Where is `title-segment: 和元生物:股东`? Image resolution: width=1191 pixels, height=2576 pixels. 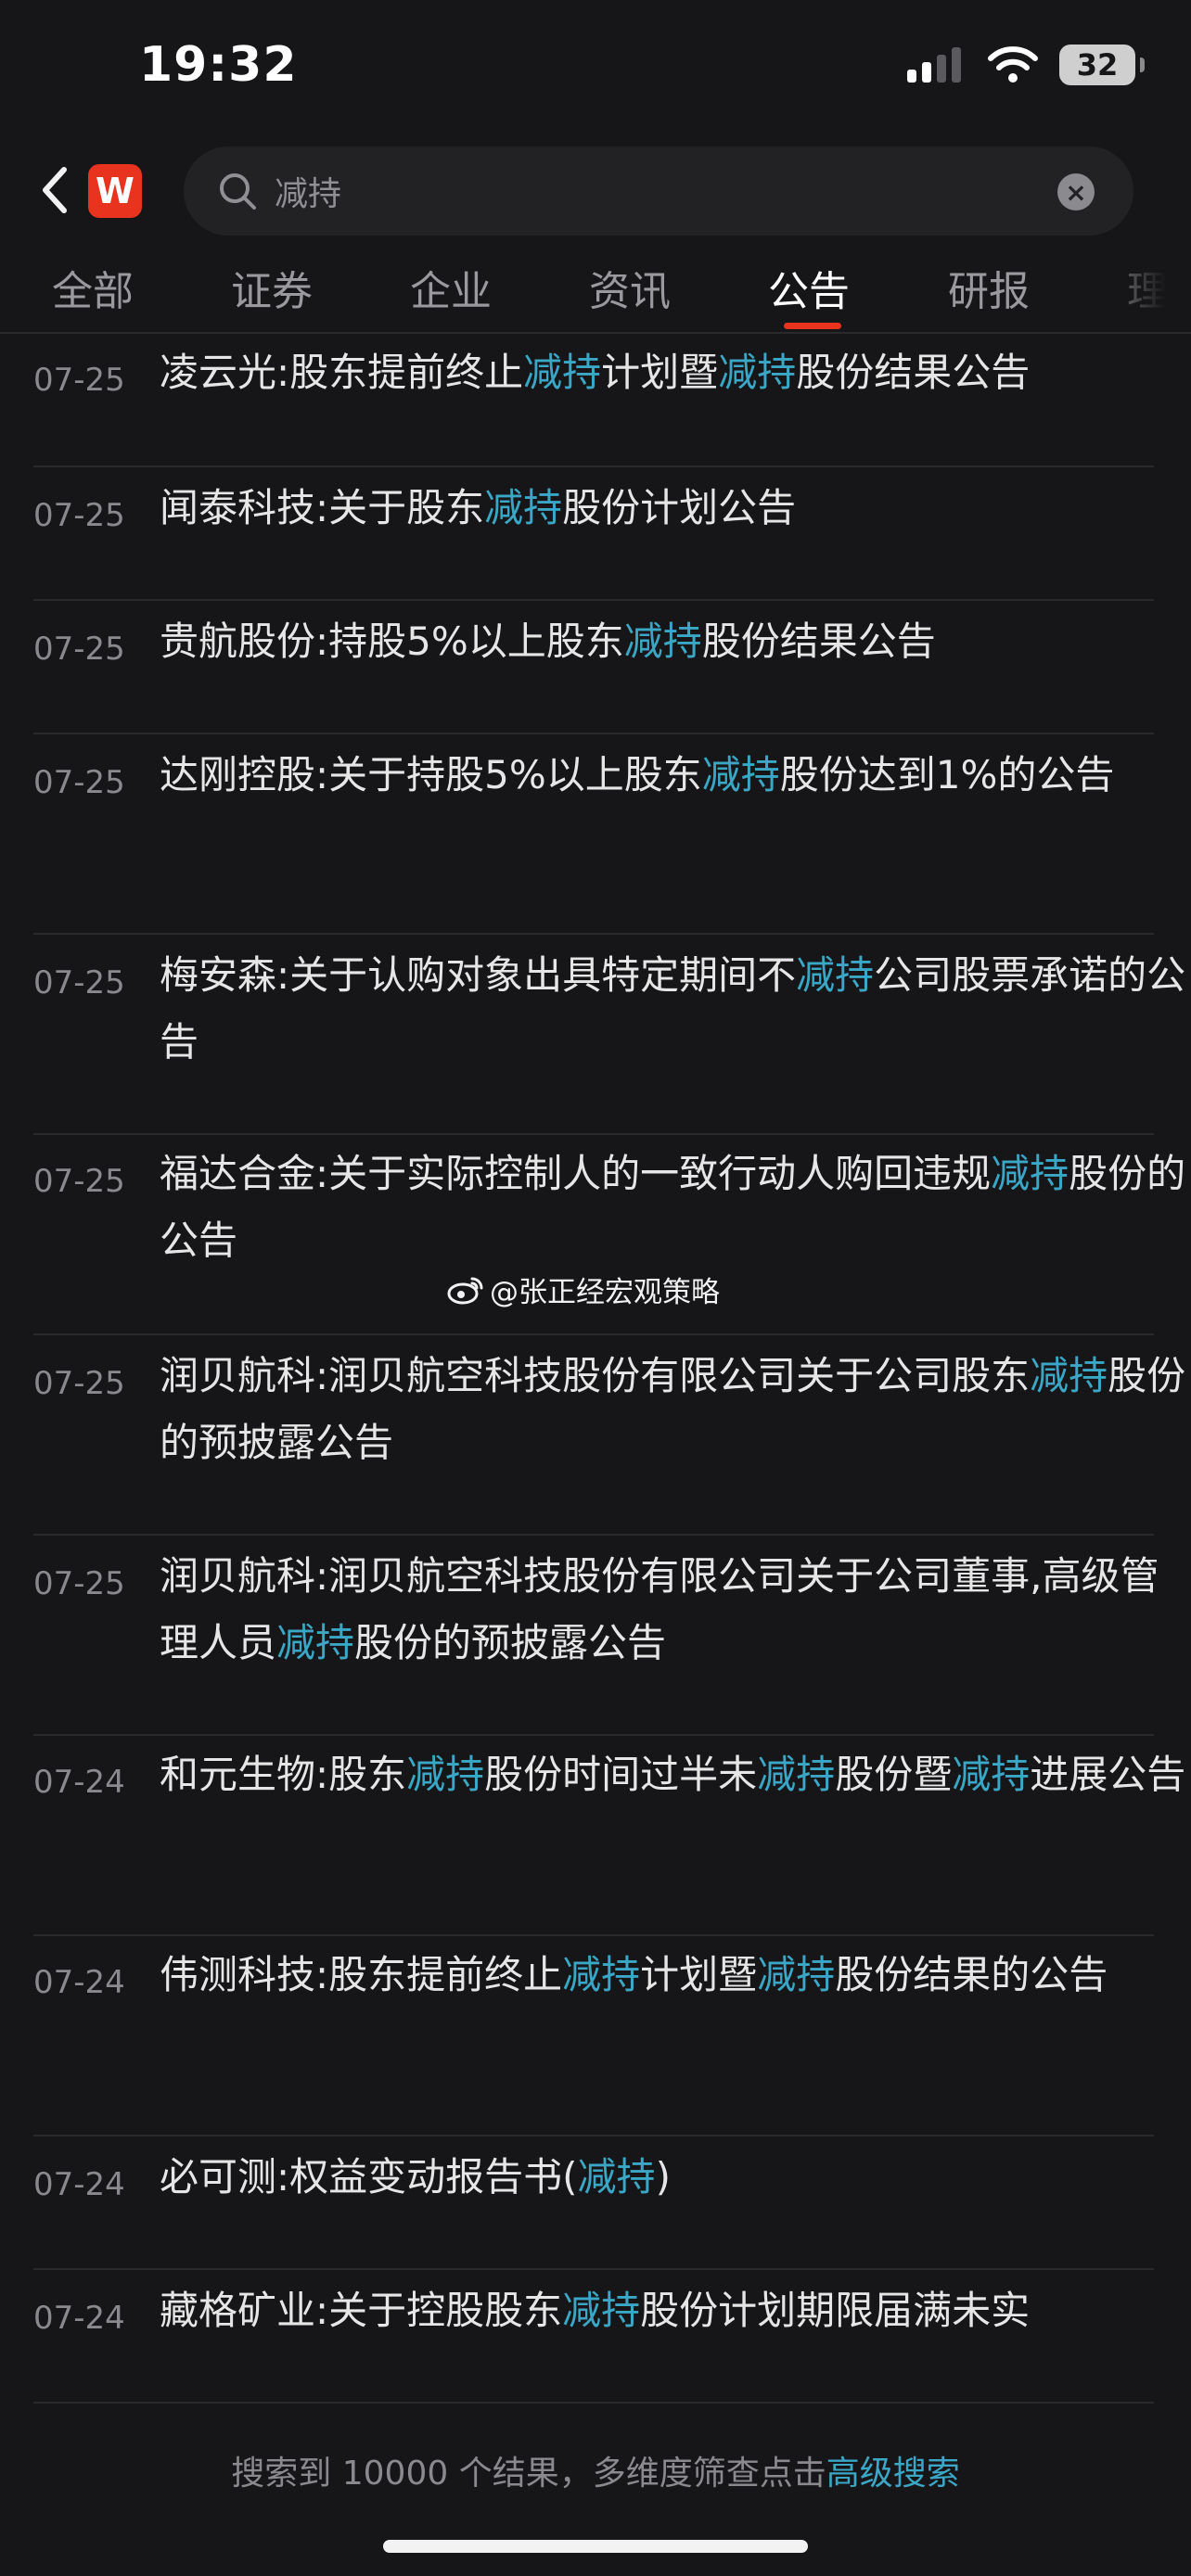 title-segment: 和元生物:股东 is located at coordinates (283, 1774).